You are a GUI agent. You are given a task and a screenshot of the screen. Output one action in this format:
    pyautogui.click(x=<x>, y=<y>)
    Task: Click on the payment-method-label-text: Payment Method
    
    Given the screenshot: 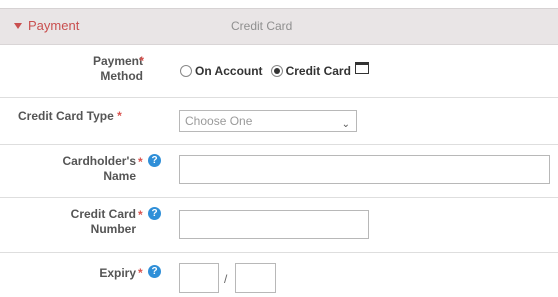 What is the action you would take?
    pyautogui.click(x=117, y=68)
    